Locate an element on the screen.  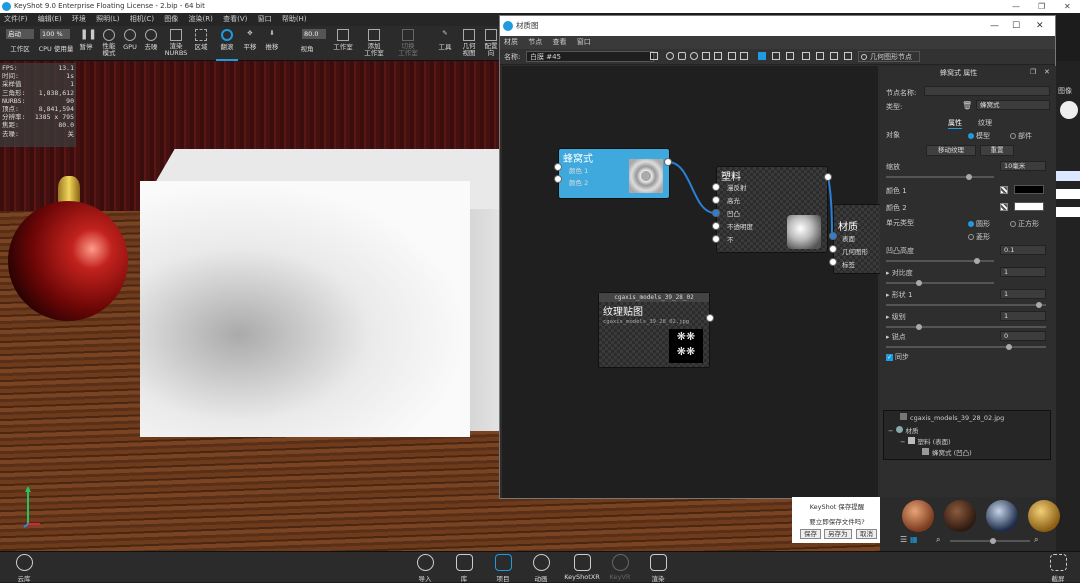
workspace-button: 工作区 is located at coordinates (20, 43).